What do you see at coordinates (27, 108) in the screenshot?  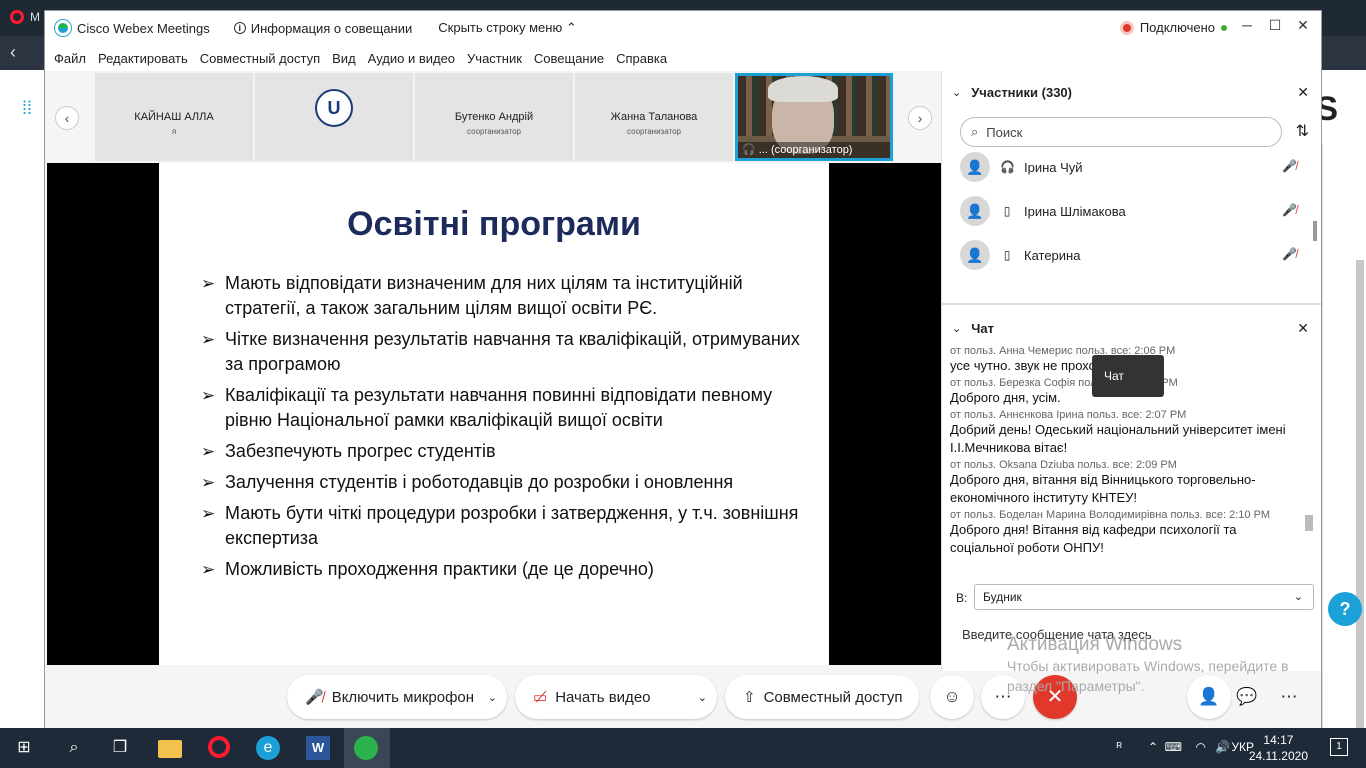 I see `cisco-logo-icon: ⁞⁞` at bounding box center [27, 108].